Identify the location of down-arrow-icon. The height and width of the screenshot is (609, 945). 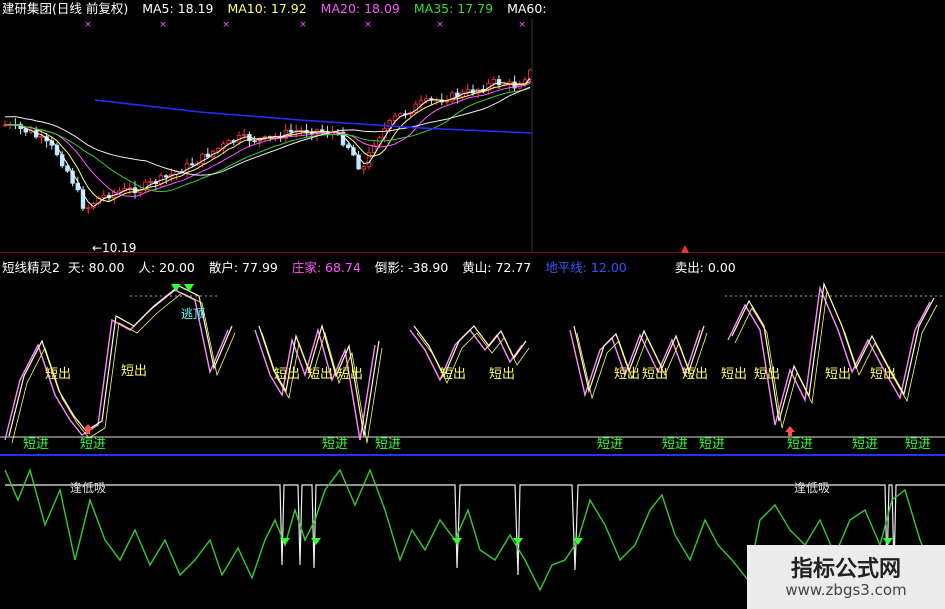
(189, 288).